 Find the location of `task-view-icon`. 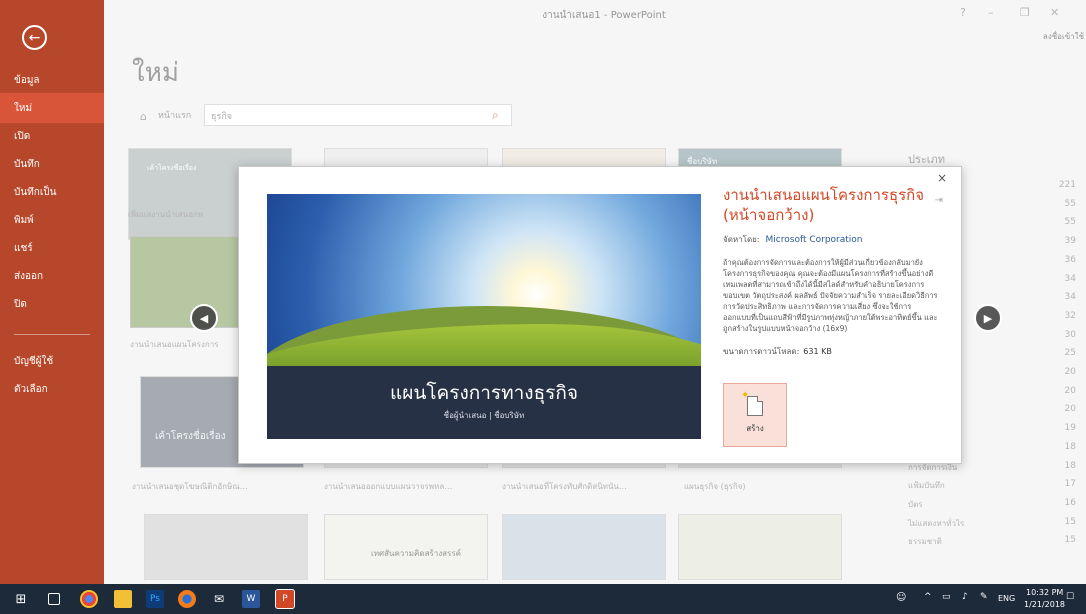

task-view-icon is located at coordinates (54, 599).